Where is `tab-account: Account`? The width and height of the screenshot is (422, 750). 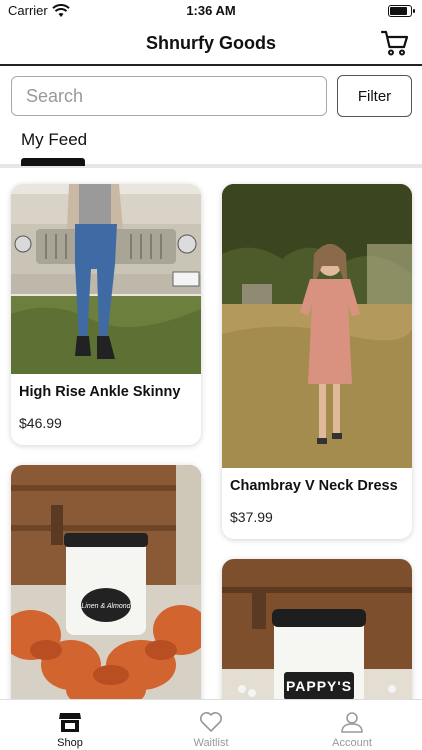
tab-account: Account is located at coordinates (352, 725).